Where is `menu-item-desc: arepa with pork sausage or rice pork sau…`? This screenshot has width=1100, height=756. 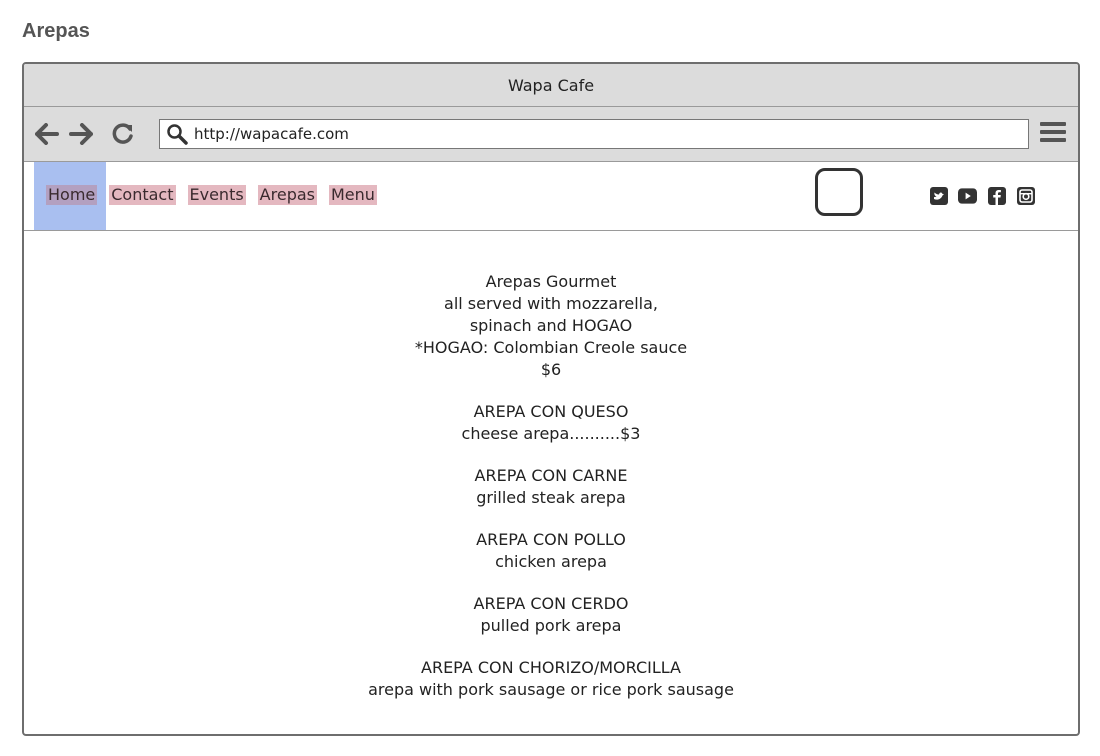
menu-item-desc: arepa with pork sausage or rice pork sau… is located at coordinates (551, 689).